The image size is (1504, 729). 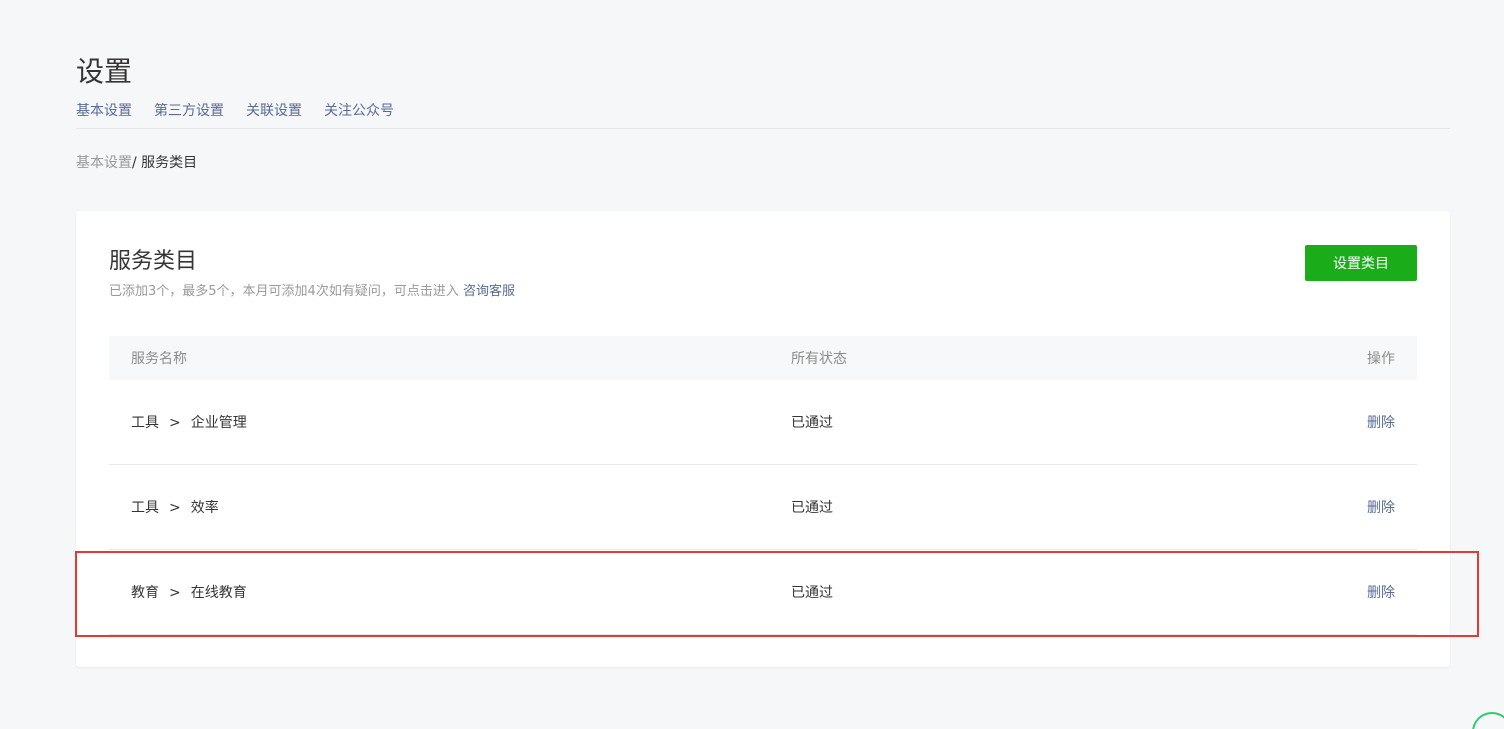 What do you see at coordinates (359, 113) in the screenshot?
I see `tab-follow-official-account: 关注公众号` at bounding box center [359, 113].